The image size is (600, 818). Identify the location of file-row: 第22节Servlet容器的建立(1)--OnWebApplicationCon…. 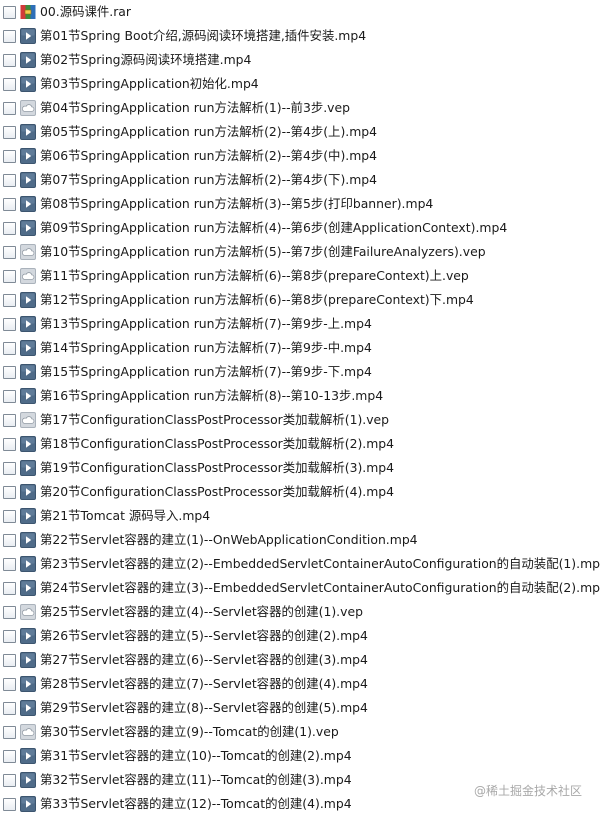
(300, 540).